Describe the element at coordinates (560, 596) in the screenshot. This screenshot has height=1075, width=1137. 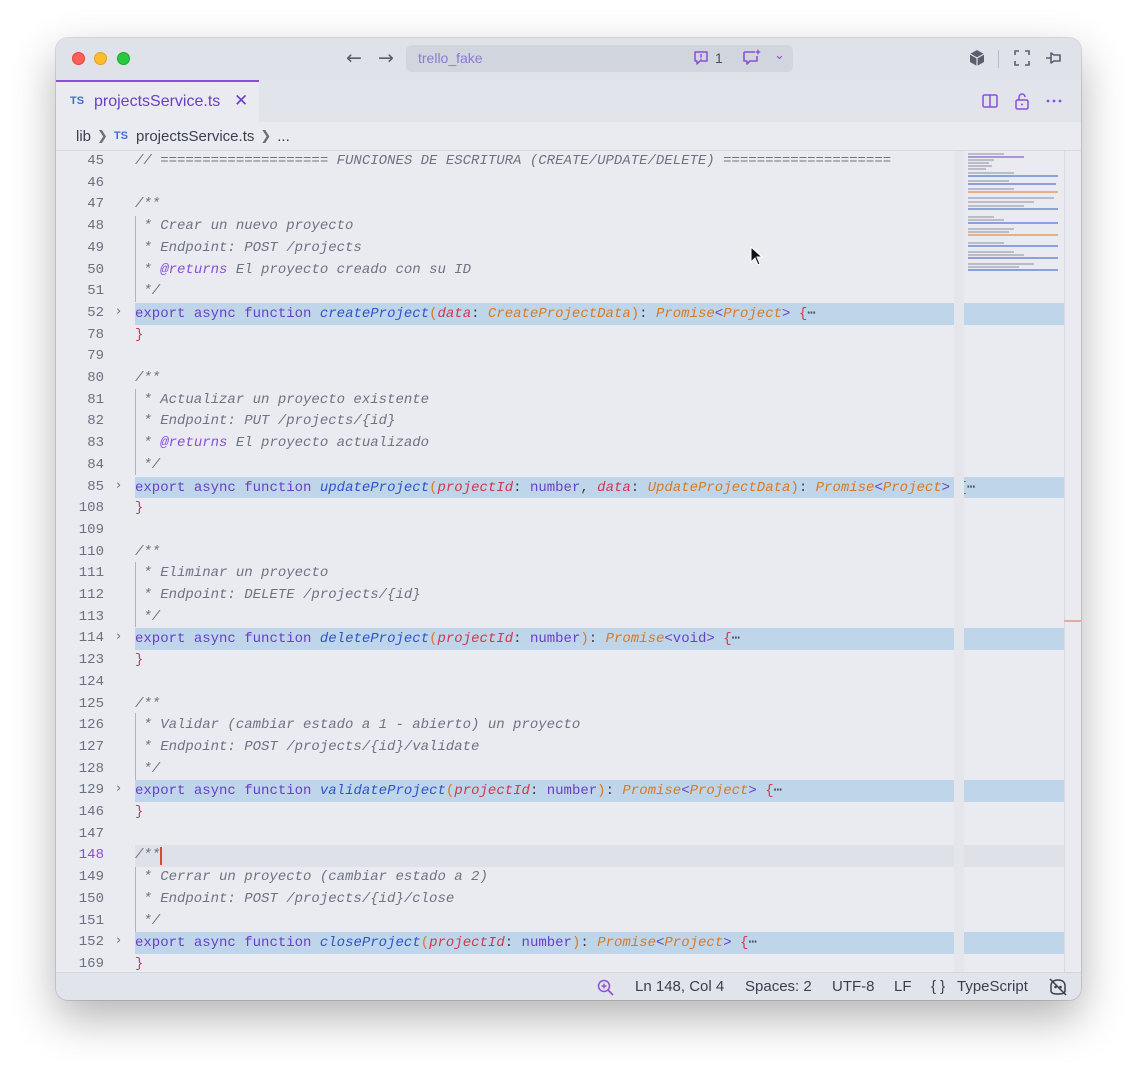
I see `code-line: 112 * Endpoint: DELETE /projects/{id}` at that location.